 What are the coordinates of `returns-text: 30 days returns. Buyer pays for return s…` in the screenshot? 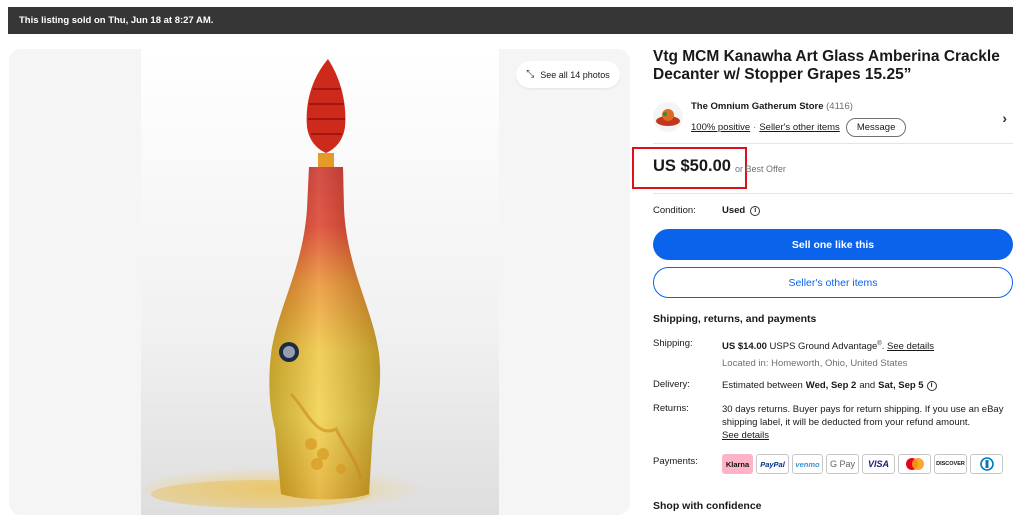 It's located at (863, 416).